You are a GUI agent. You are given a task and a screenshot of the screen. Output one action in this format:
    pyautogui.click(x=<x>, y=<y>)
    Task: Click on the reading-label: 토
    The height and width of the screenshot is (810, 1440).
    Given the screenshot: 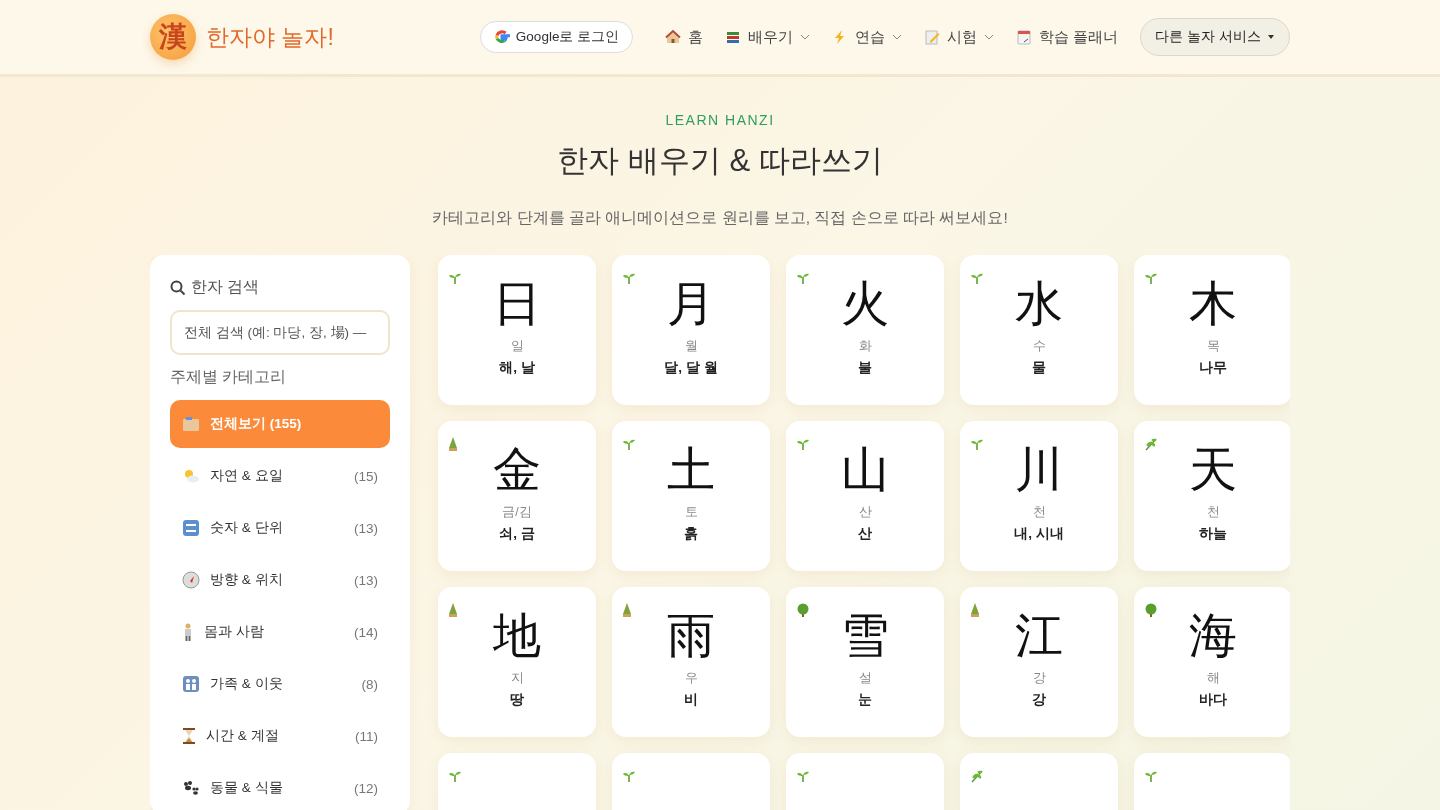 What is the action you would take?
    pyautogui.click(x=691, y=512)
    